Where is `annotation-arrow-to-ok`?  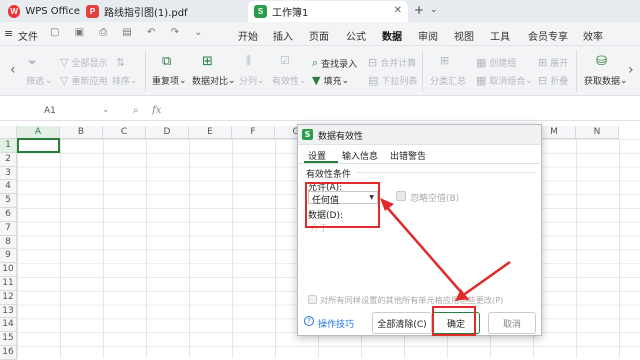 annotation-arrow-to-ok is located at coordinates (486, 279).